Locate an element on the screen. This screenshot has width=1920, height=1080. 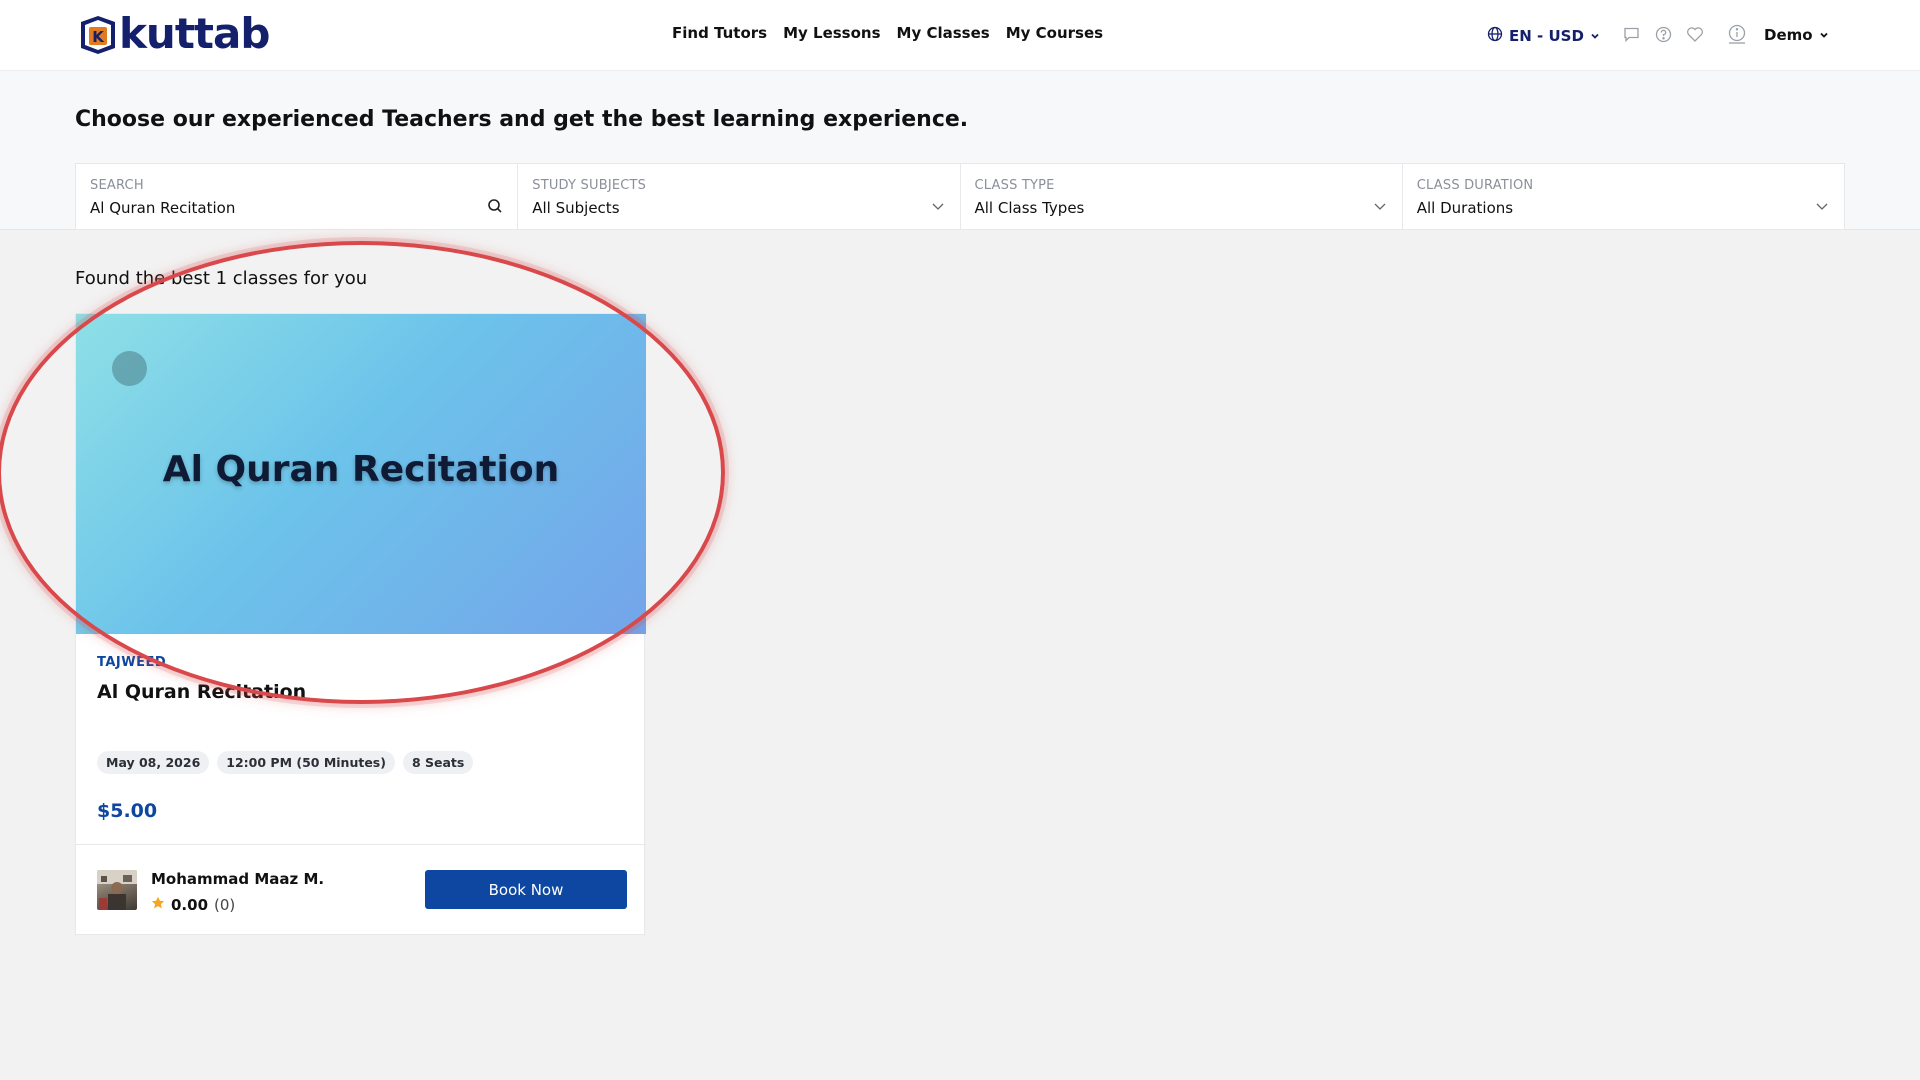
user-name: Demo is located at coordinates (1788, 35).